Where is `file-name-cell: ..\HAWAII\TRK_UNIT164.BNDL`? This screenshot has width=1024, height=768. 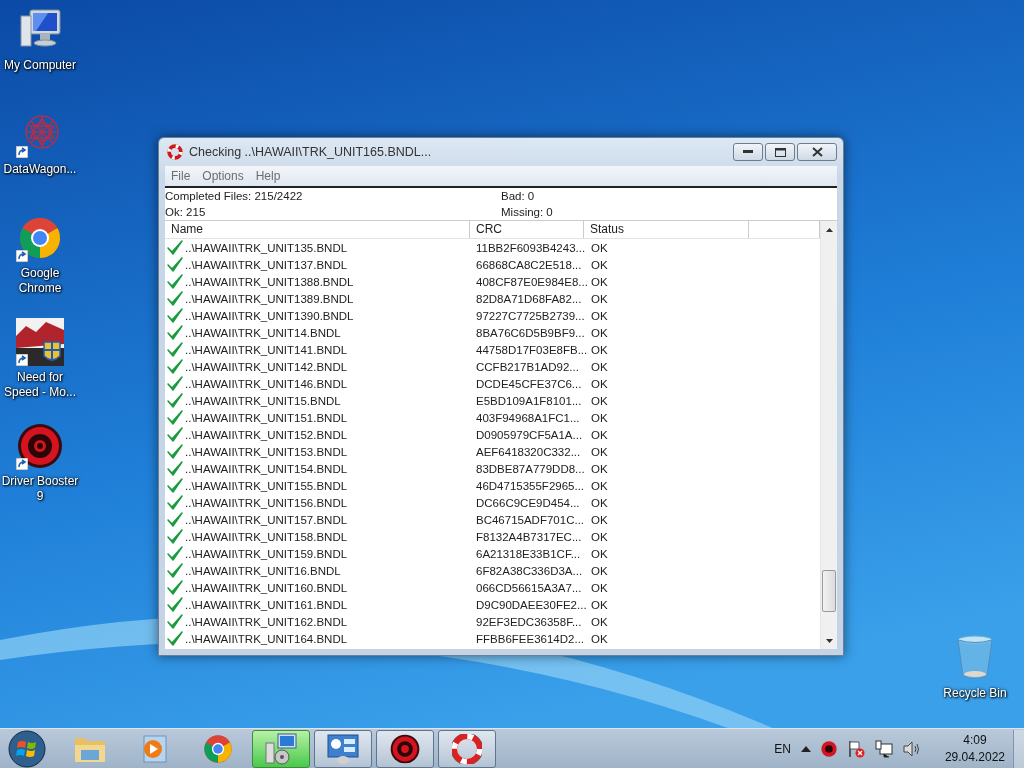
file-name-cell: ..\HAWAII\TRK_UNIT164.BNDL is located at coordinates (266, 638).